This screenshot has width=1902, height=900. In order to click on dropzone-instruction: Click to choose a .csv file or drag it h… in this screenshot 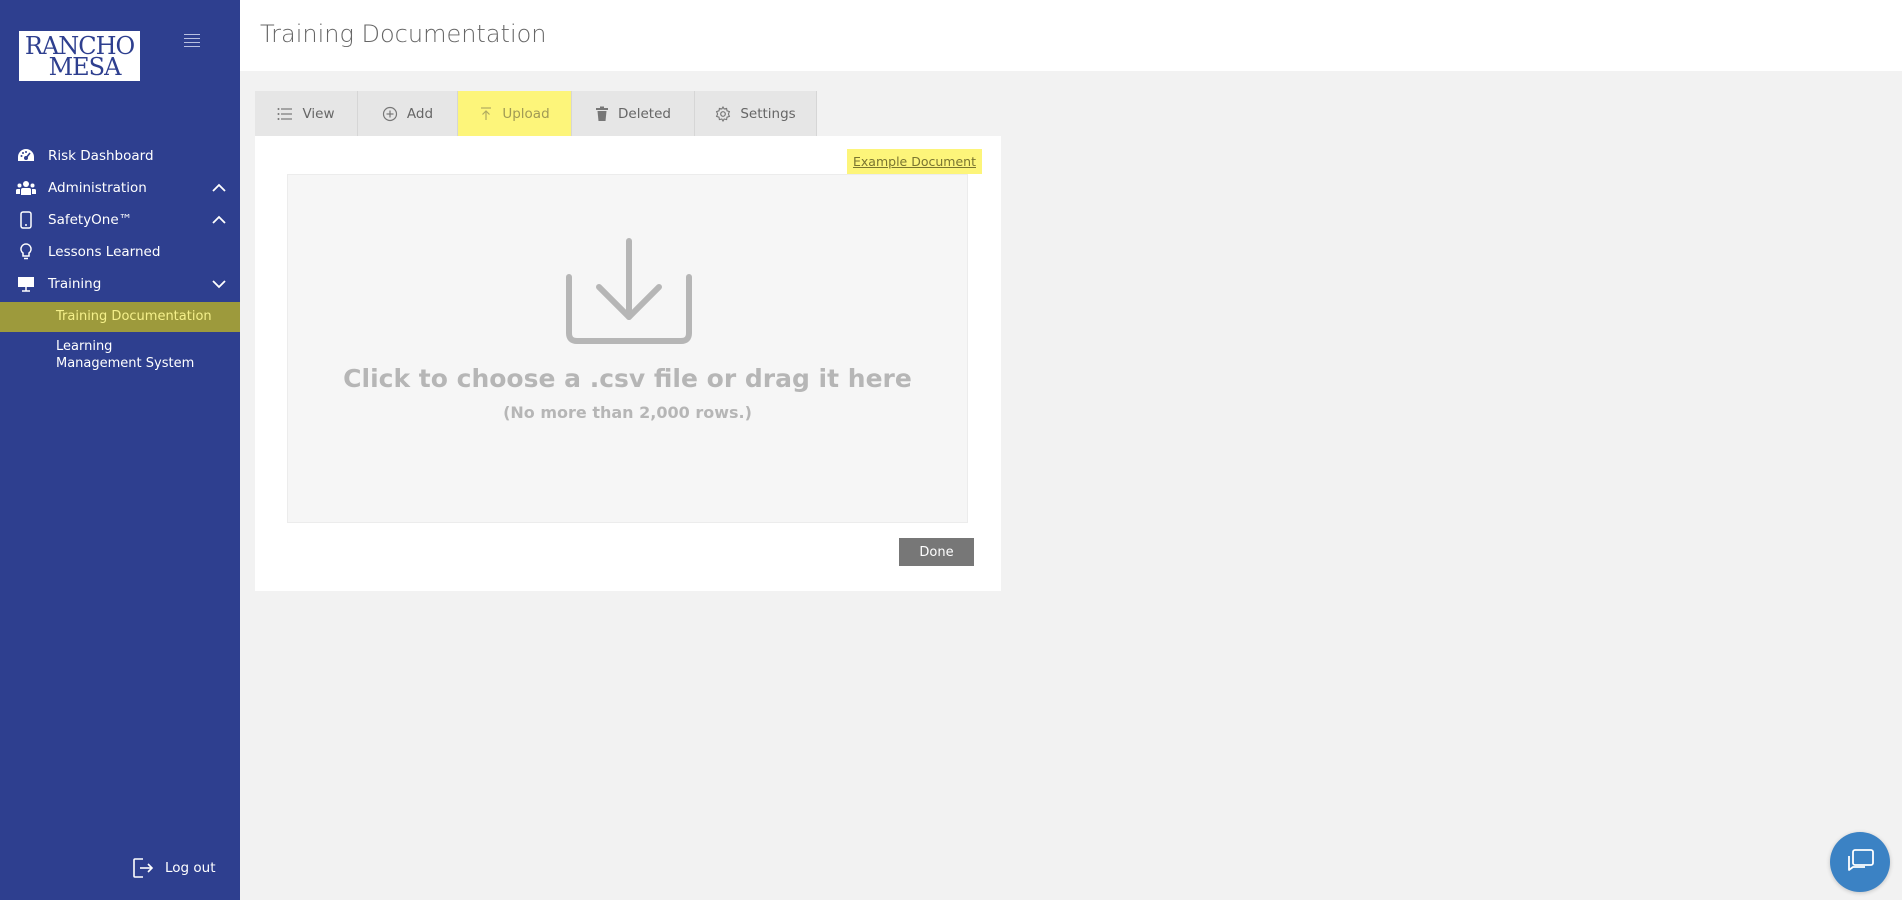, I will do `click(627, 378)`.